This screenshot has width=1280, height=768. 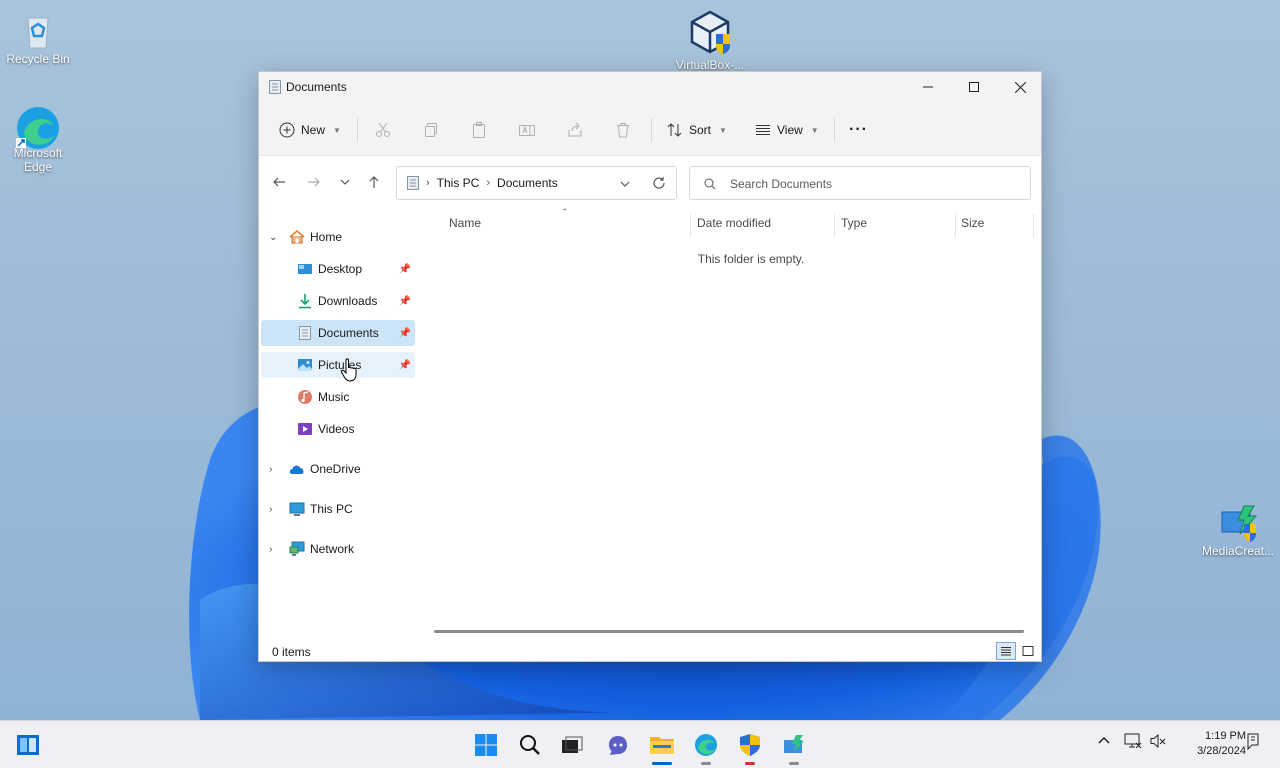 What do you see at coordinates (465, 223) in the screenshot?
I see `column-header-name: Name` at bounding box center [465, 223].